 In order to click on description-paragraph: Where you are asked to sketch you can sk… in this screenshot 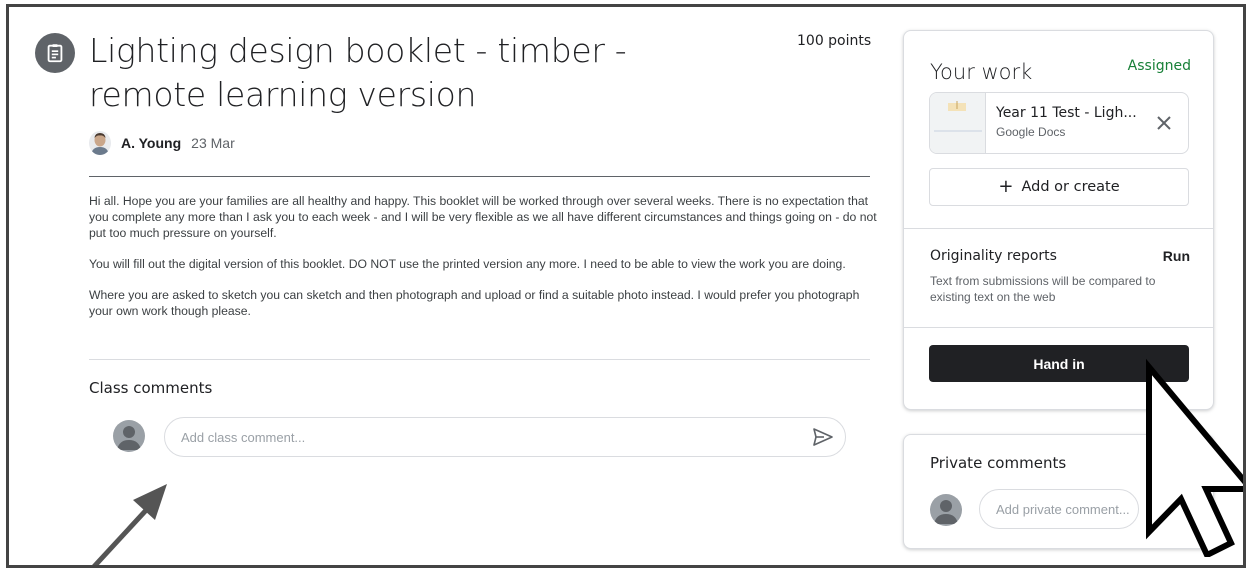, I will do `click(474, 303)`.